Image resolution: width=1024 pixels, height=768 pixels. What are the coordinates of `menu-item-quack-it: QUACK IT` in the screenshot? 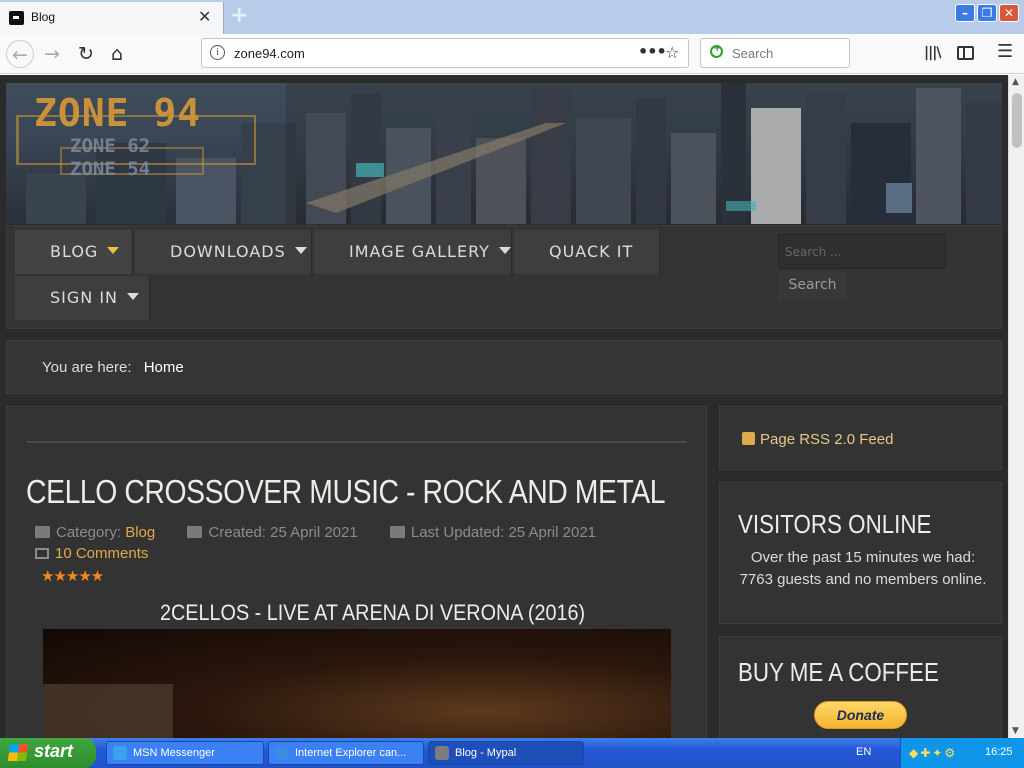 It's located at (587, 252).